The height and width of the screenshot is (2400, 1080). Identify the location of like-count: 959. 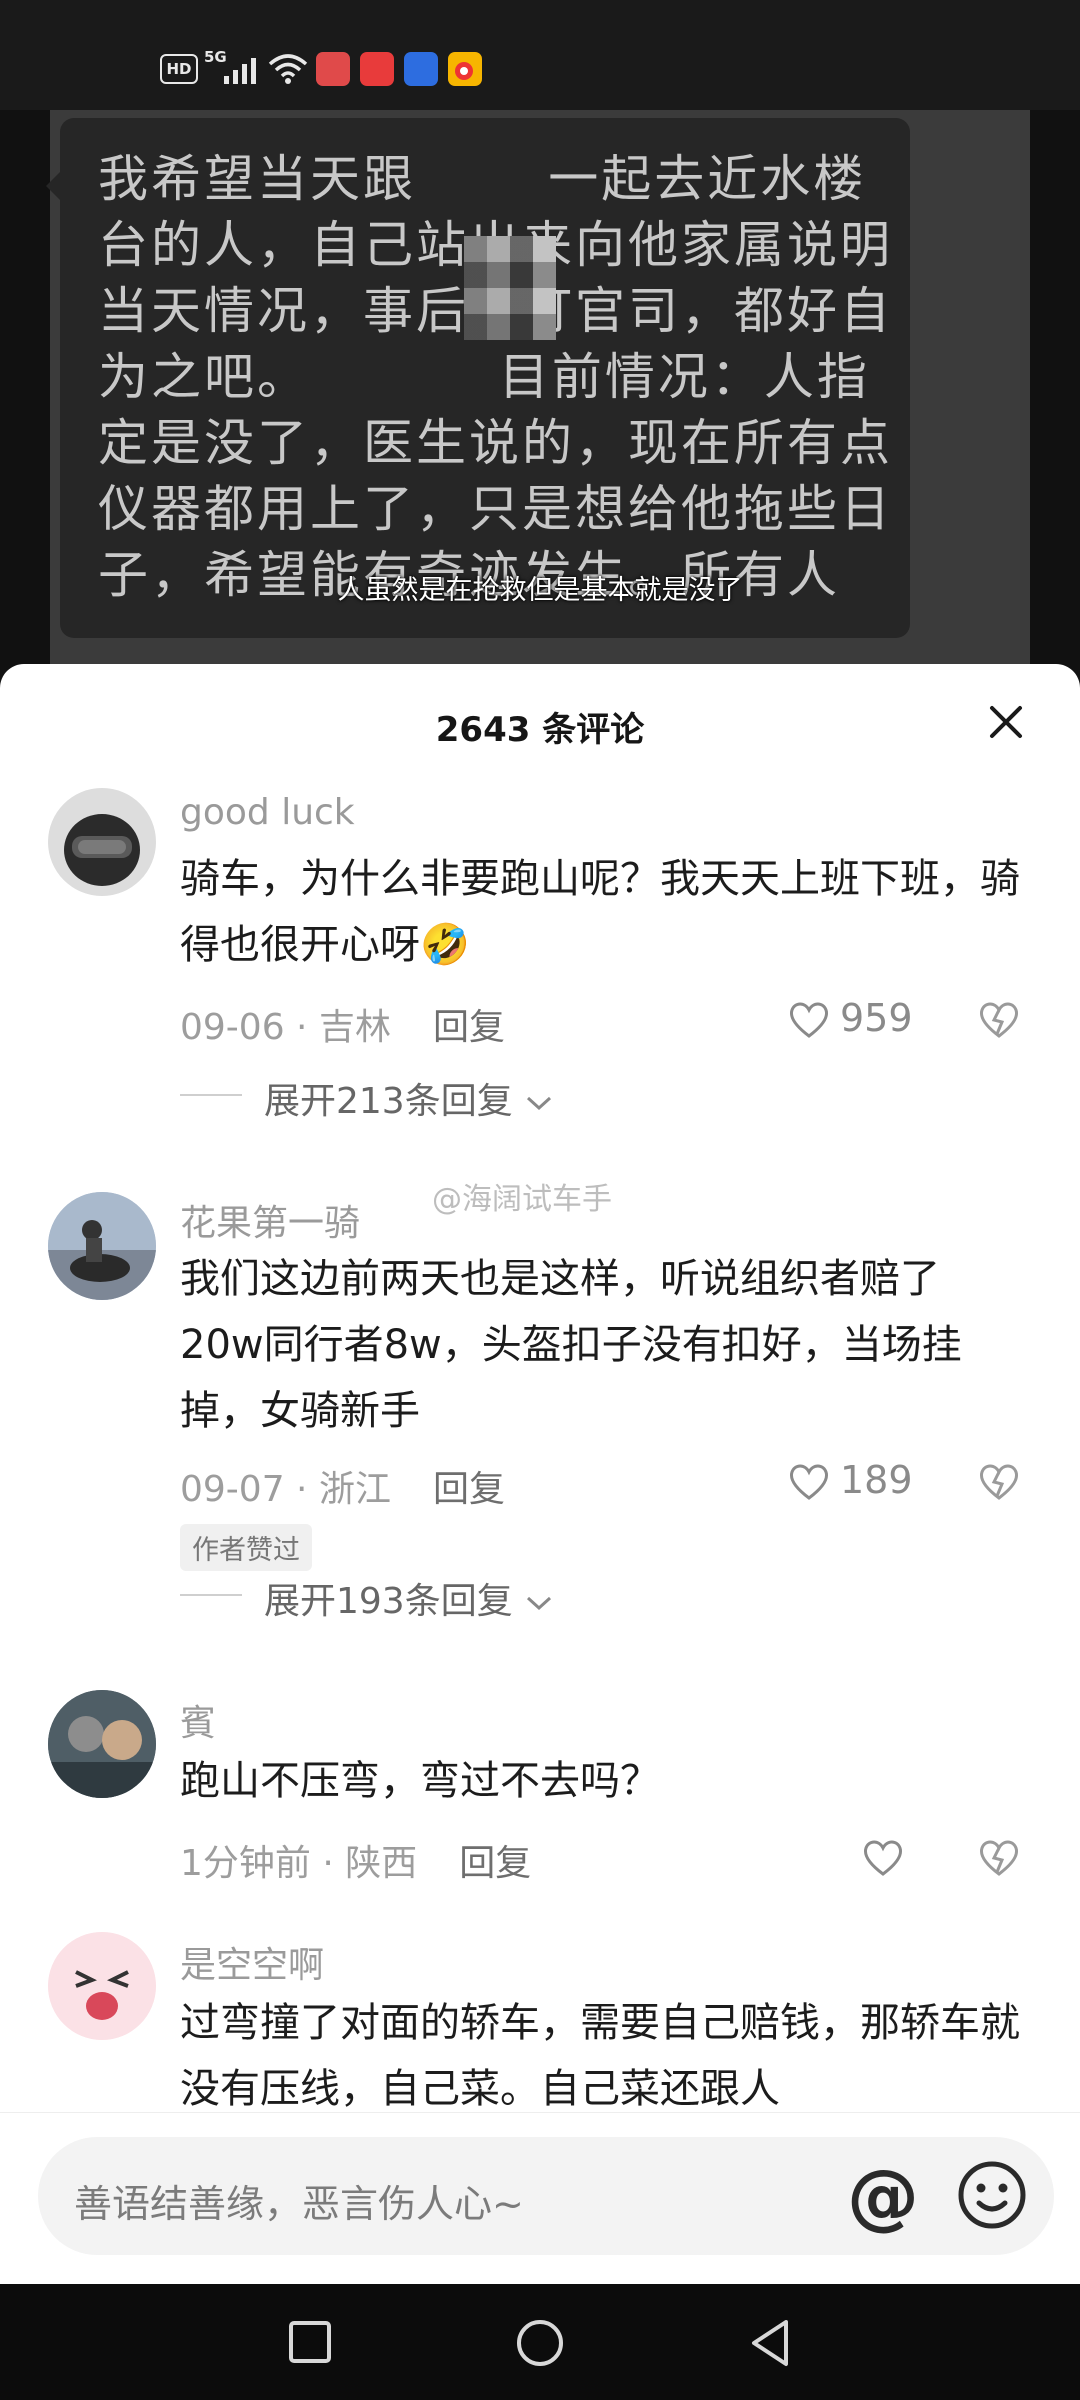
(876, 1018).